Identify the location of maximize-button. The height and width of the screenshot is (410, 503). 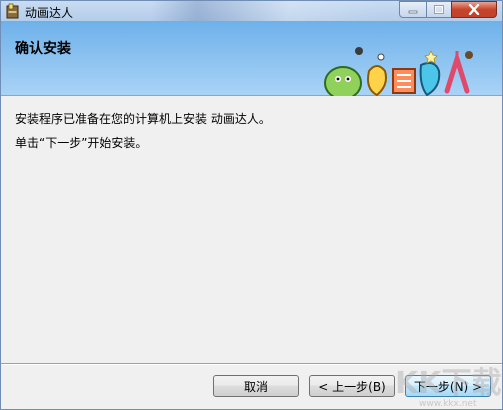
(439, 9).